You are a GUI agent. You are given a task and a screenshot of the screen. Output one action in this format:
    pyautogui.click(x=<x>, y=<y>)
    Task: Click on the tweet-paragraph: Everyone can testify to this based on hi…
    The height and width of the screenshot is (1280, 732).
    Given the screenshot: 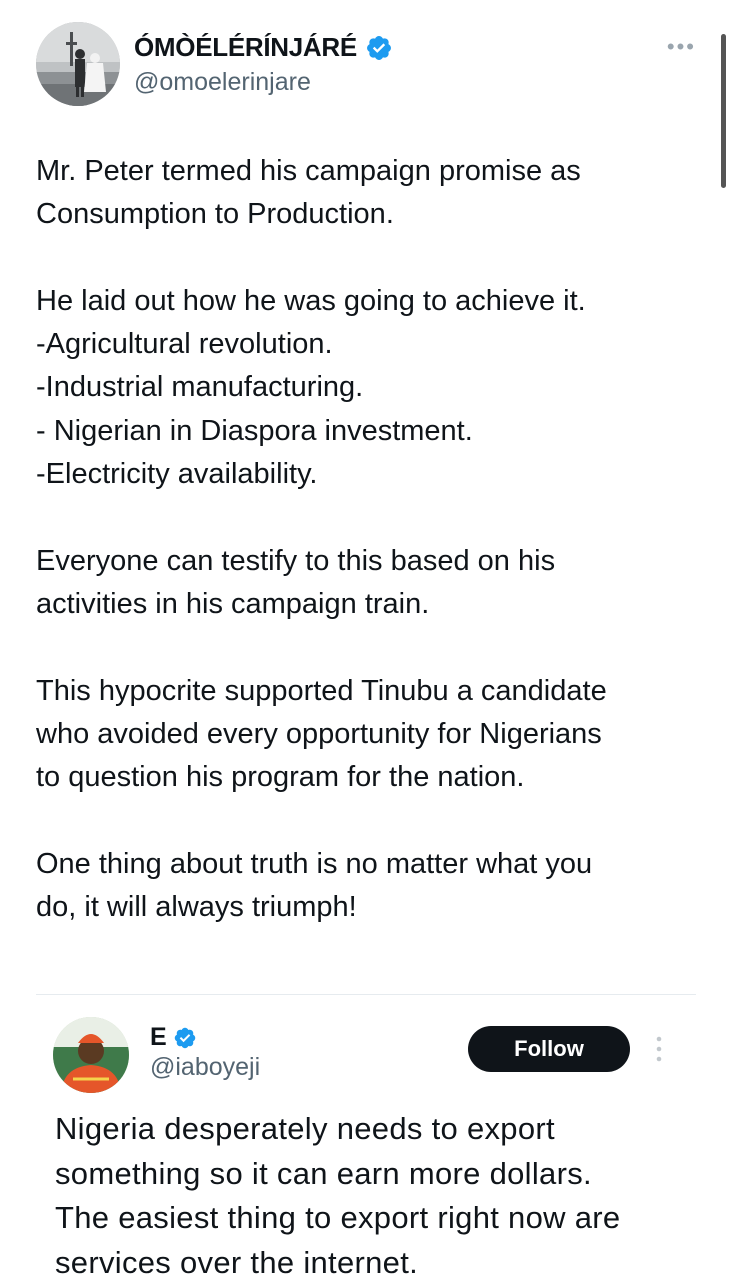 What is the action you would take?
    pyautogui.click(x=296, y=582)
    